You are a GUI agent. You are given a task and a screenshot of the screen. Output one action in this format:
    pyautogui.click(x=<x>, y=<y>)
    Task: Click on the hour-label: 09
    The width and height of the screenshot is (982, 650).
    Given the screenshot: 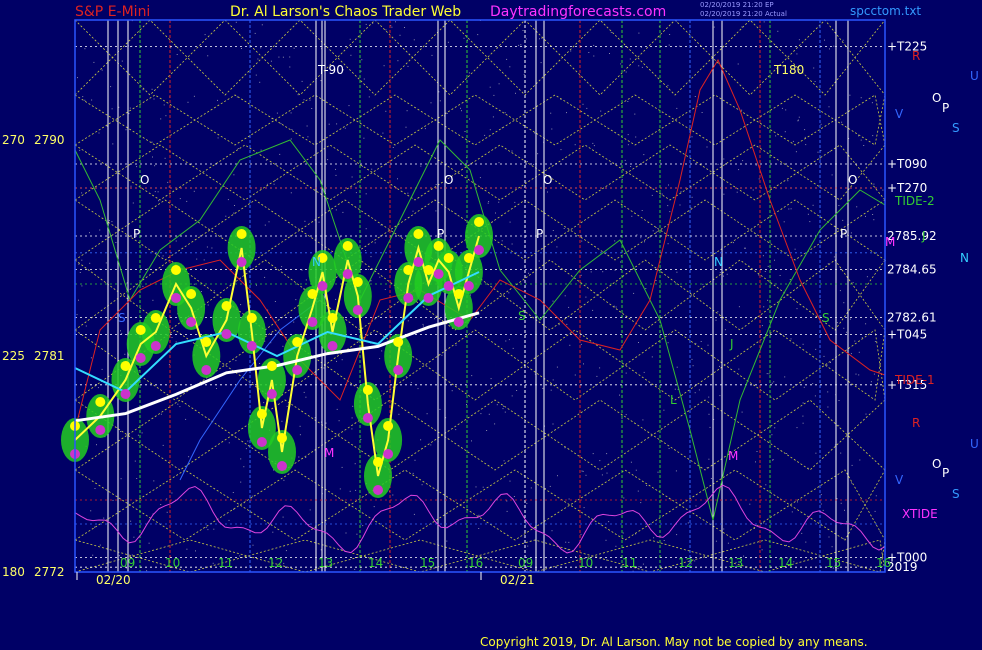 What is the action you would take?
    pyautogui.click(x=127, y=563)
    